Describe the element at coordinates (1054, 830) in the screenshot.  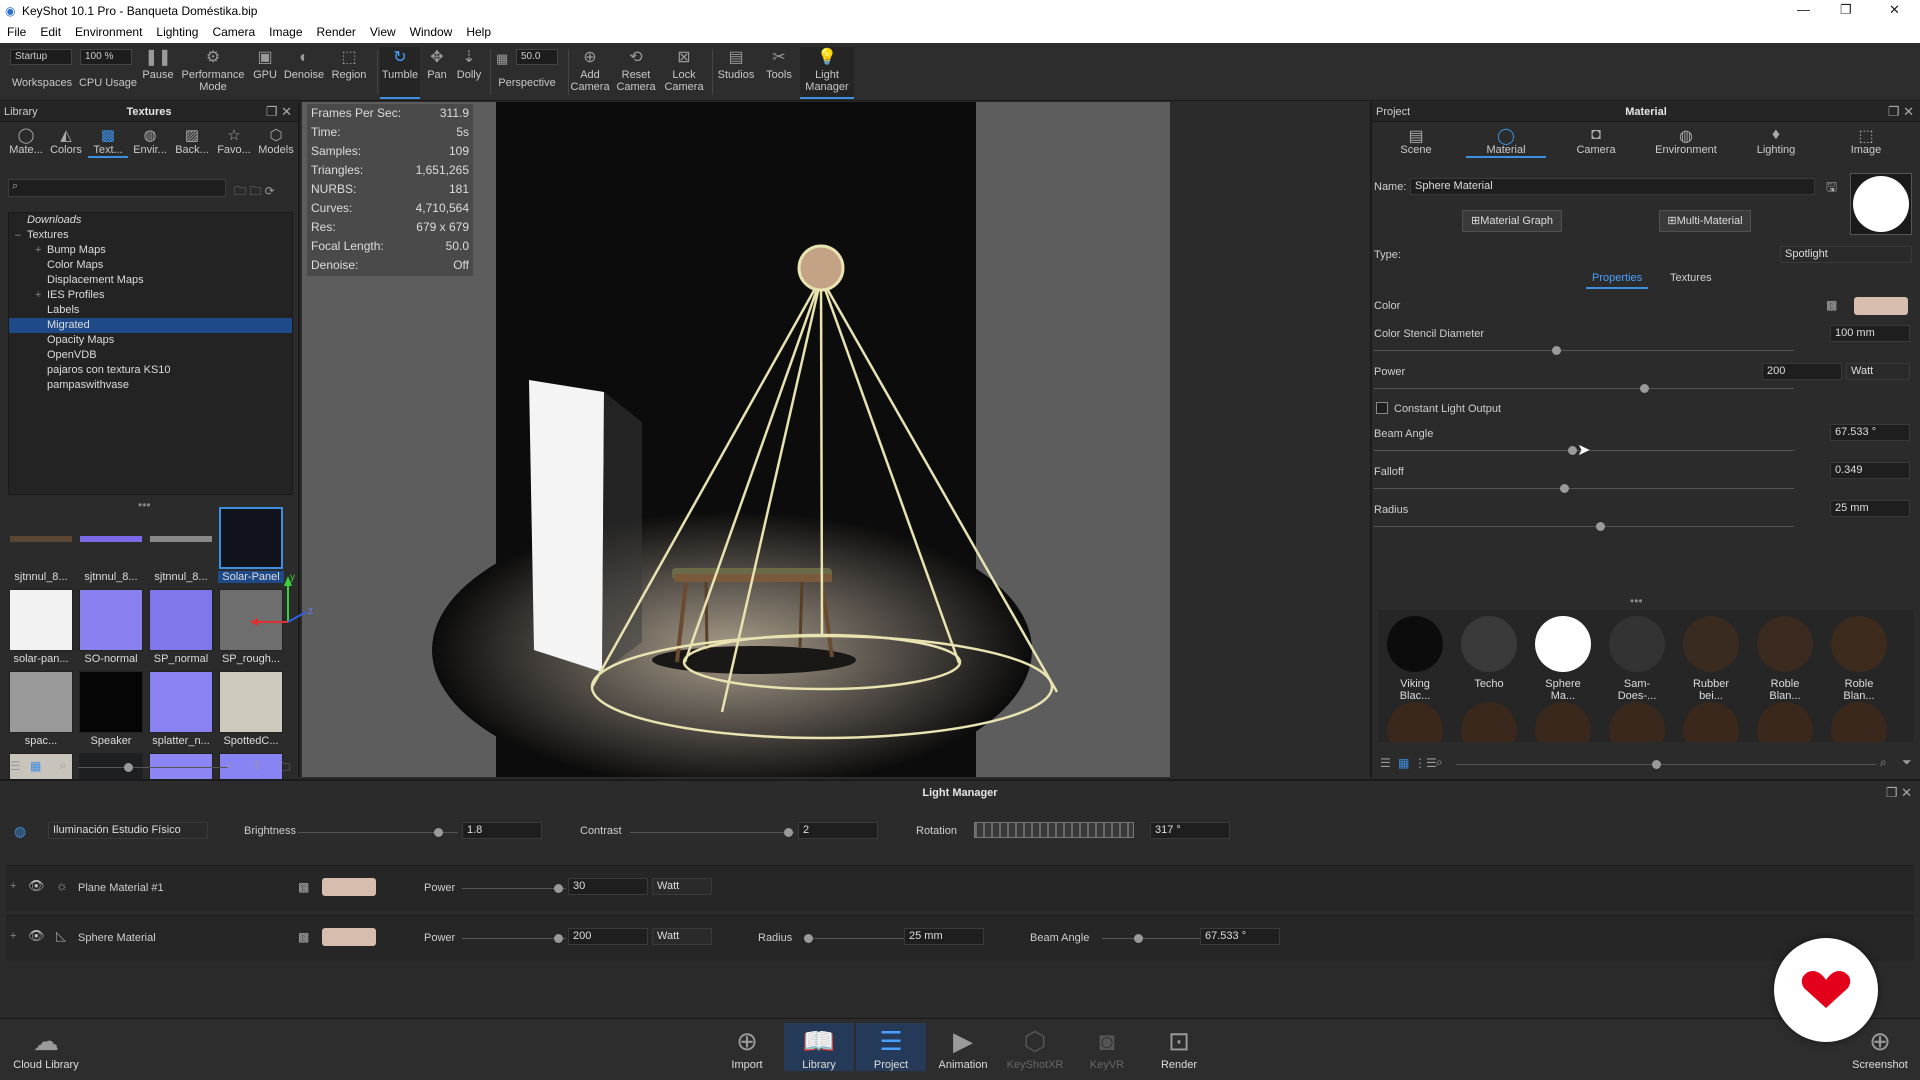
I see `rotation-dial` at that location.